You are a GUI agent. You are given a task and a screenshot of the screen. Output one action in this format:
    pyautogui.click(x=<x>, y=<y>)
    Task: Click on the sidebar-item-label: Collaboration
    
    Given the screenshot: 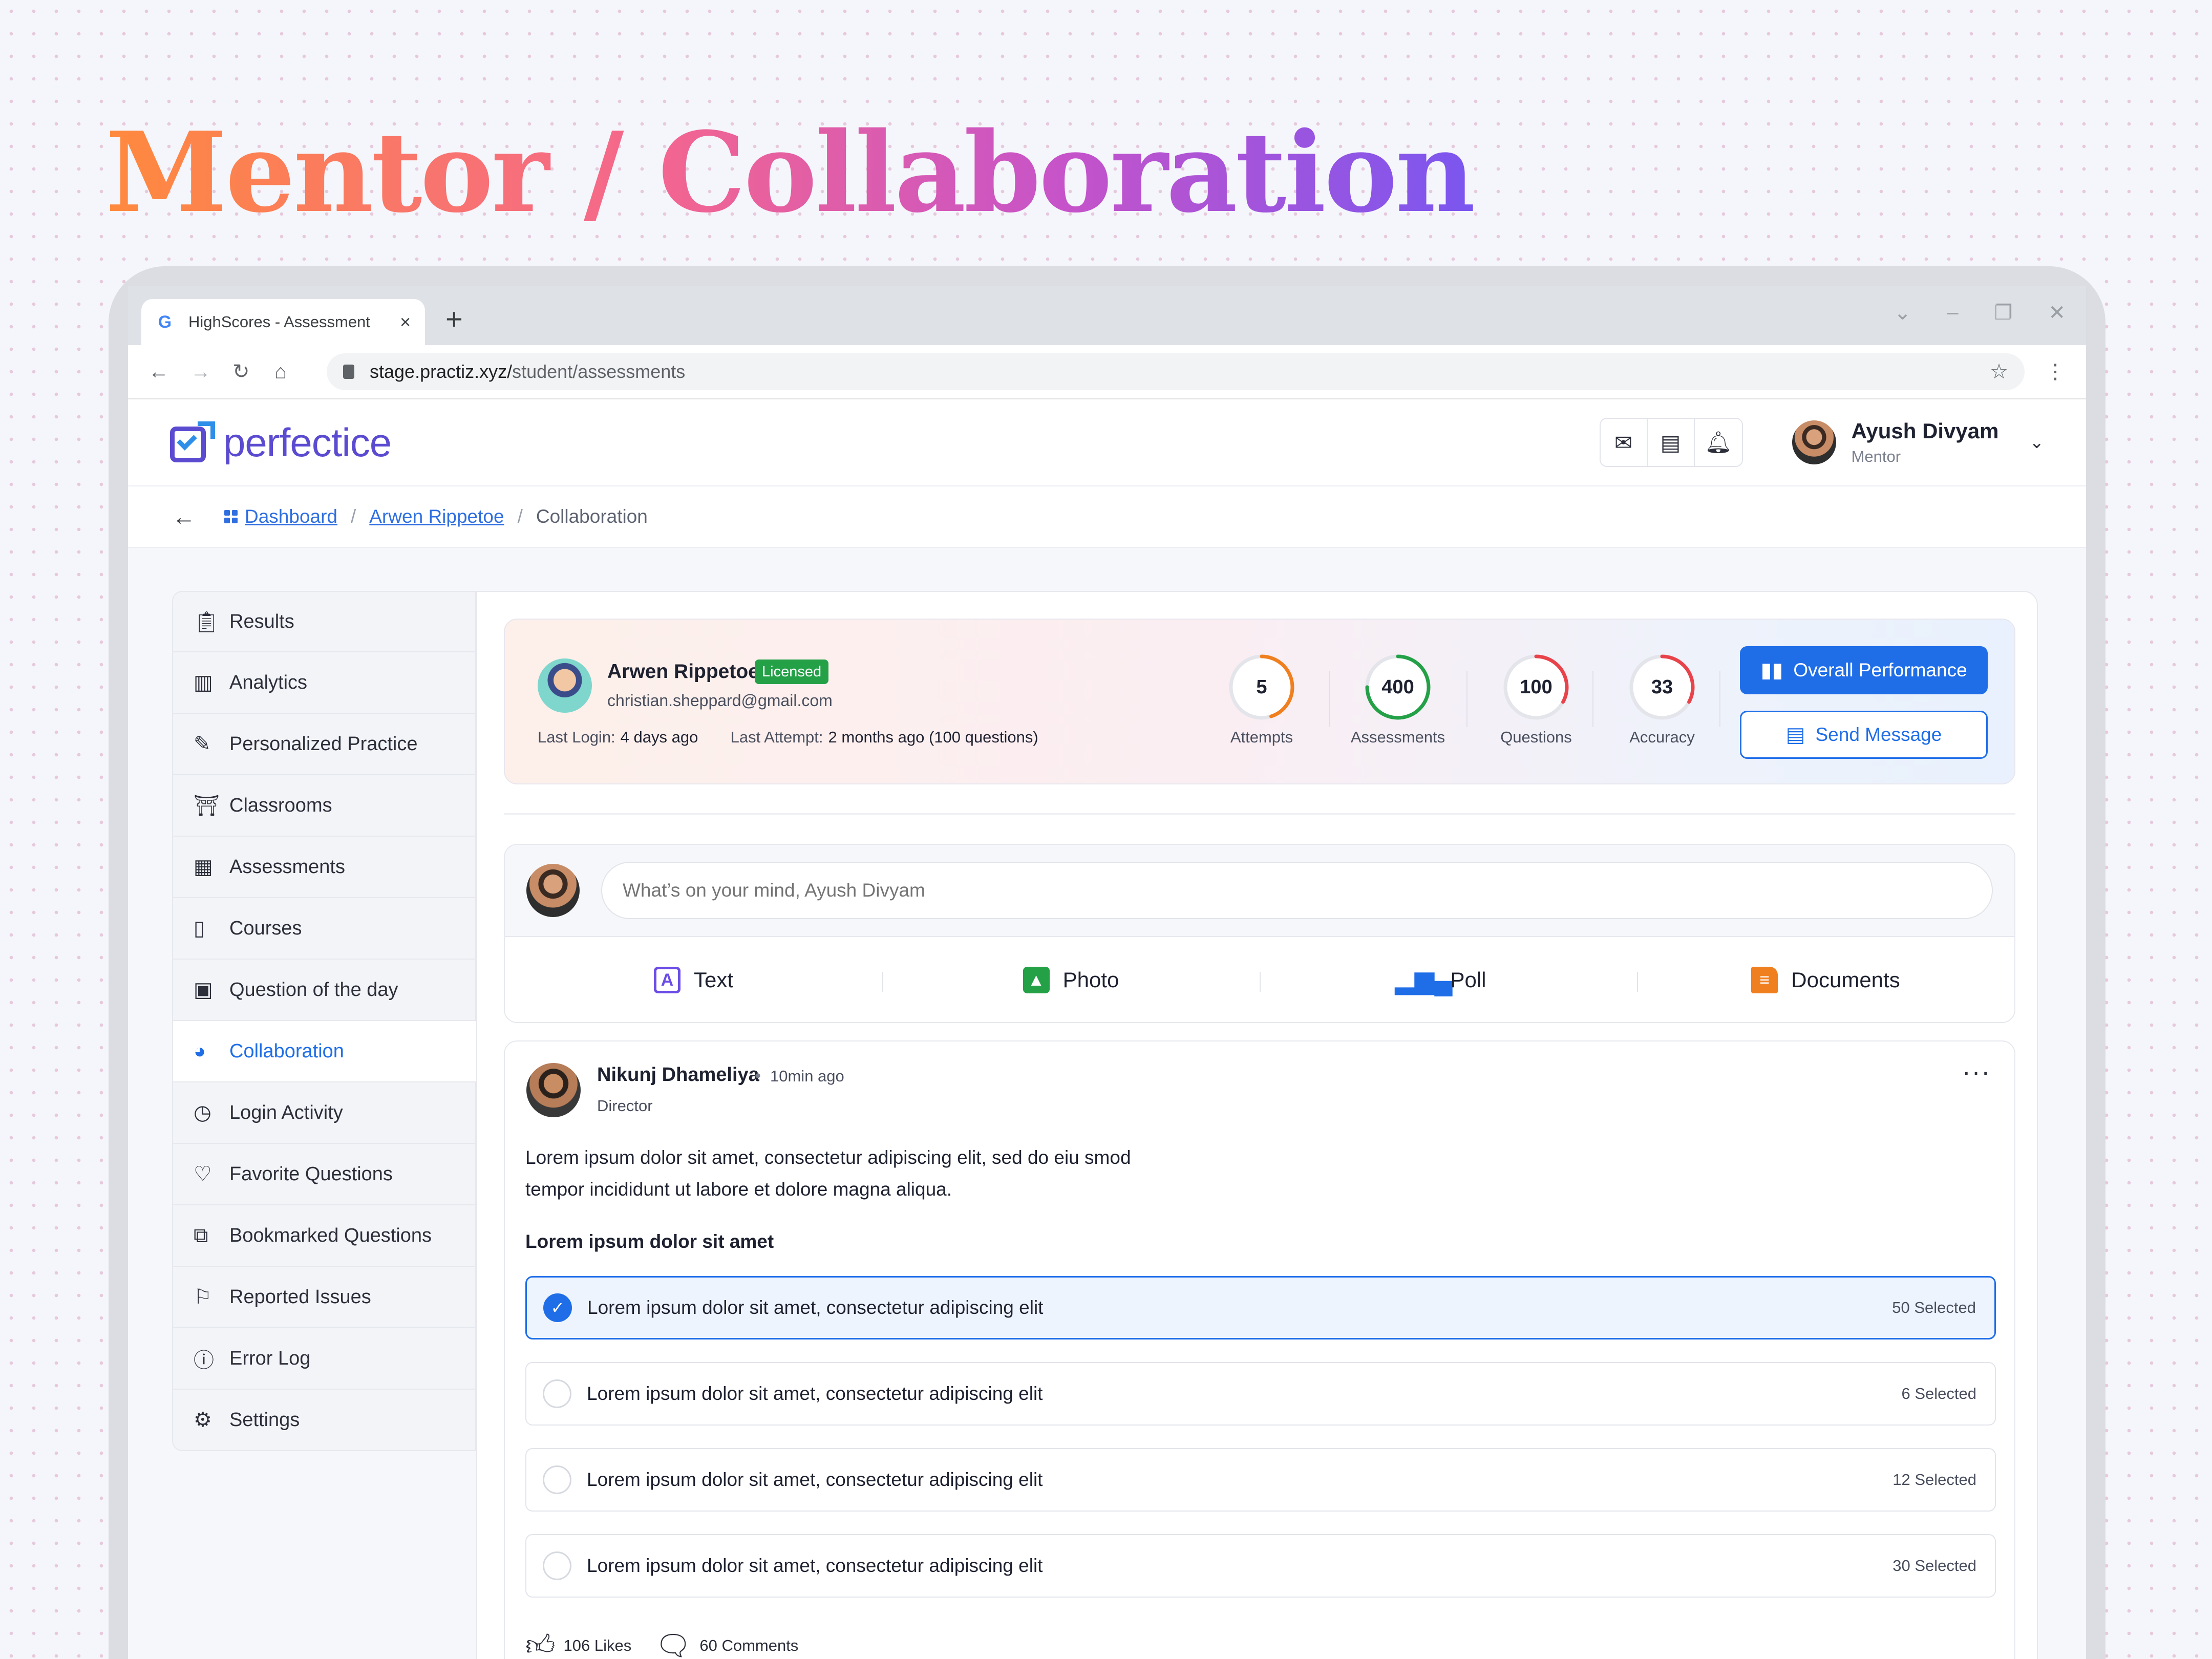 What is the action you would take?
    pyautogui.click(x=287, y=1051)
    